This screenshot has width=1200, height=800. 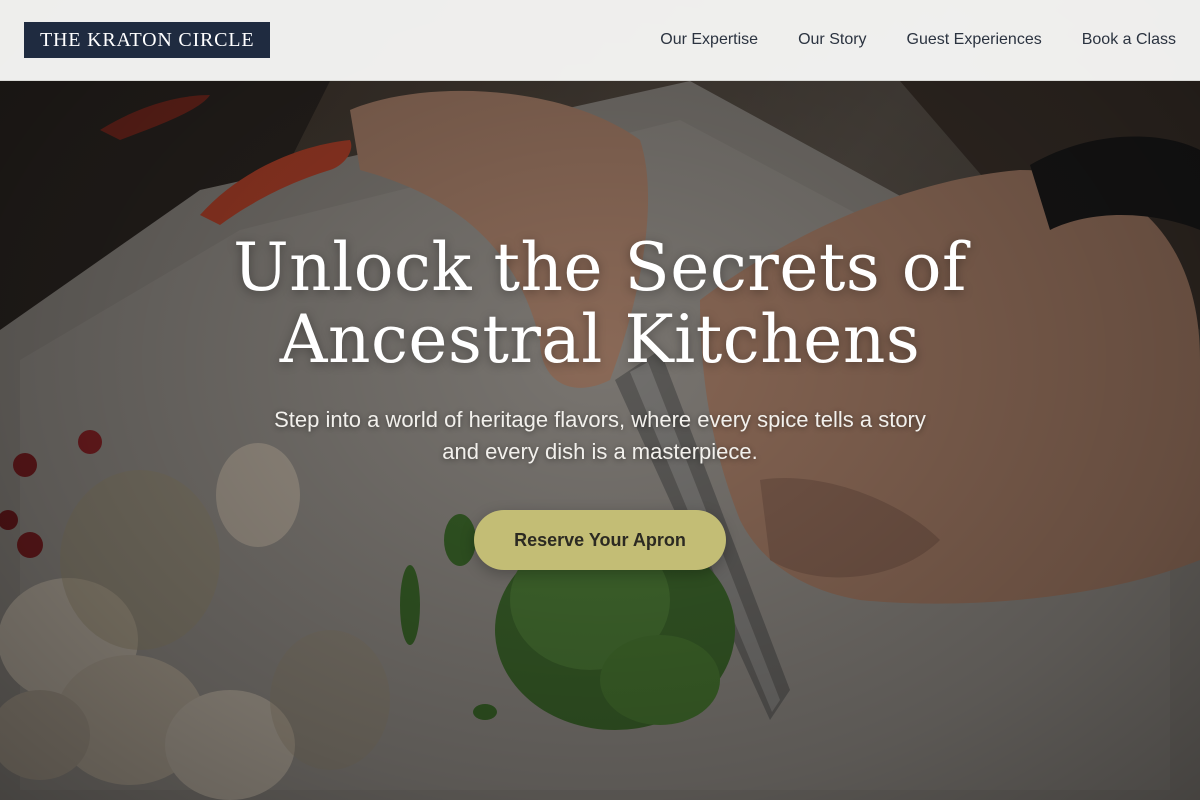 What do you see at coordinates (974, 40) in the screenshot?
I see `nav-link-guest-experiences: Guest Experiences` at bounding box center [974, 40].